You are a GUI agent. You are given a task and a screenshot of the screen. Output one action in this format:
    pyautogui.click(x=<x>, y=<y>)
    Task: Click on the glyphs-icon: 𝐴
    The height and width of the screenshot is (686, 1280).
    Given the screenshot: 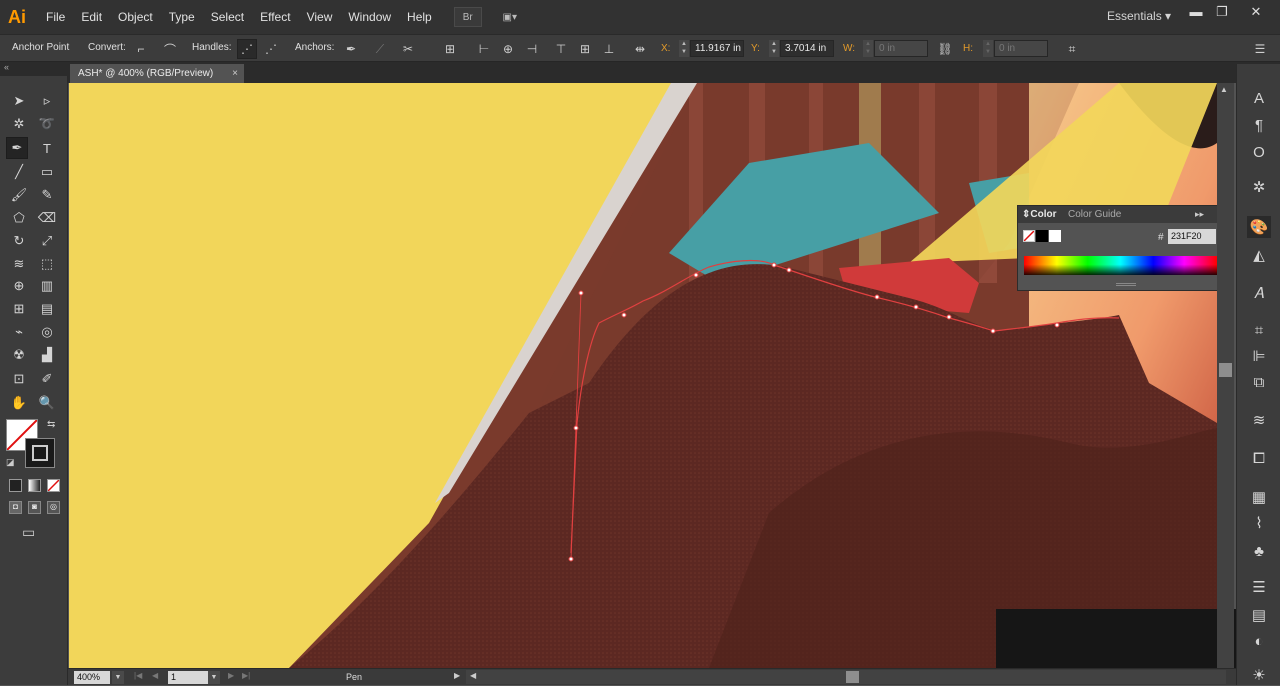 What is the action you would take?
    pyautogui.click(x=1259, y=293)
    